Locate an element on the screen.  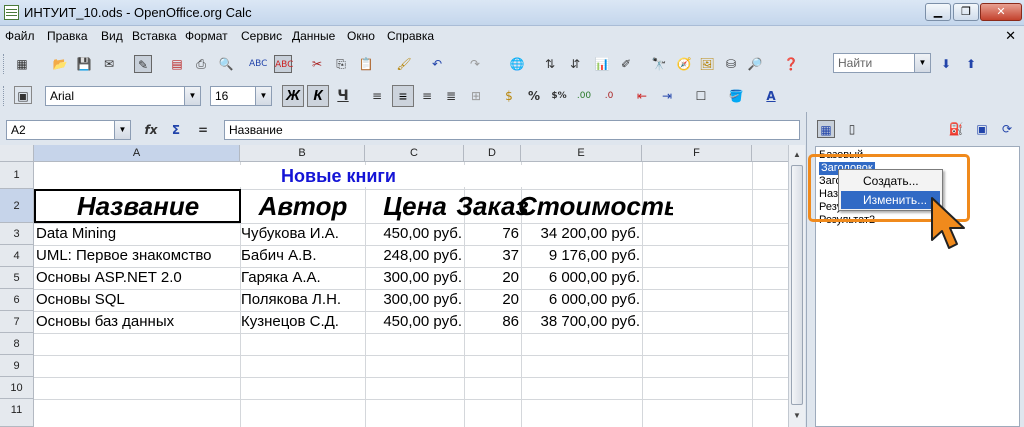
scrollbar-thumb is located at coordinates (797, 285).